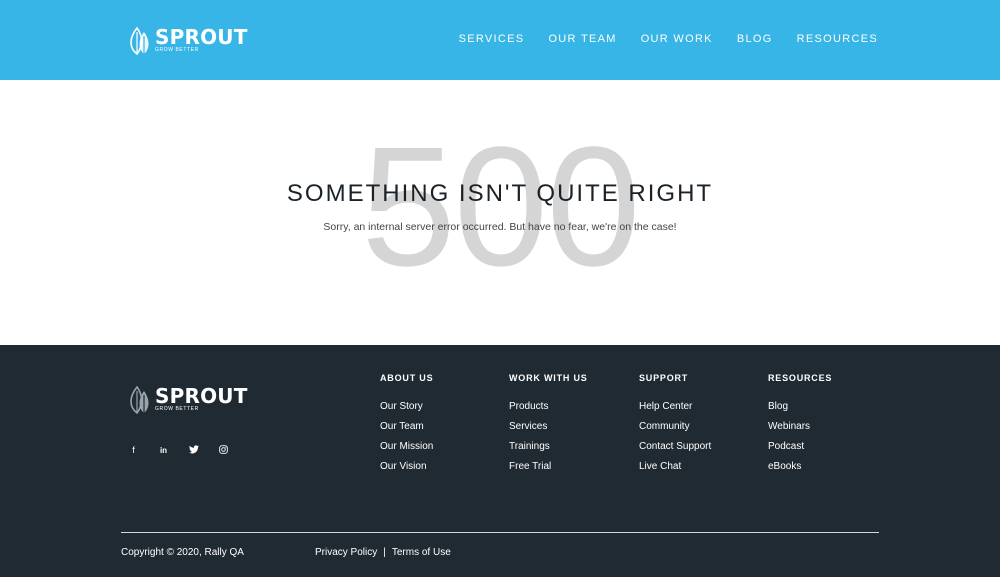 The image size is (1000, 577). What do you see at coordinates (421, 552) in the screenshot?
I see `terms-of-use-link: Terms of Use` at bounding box center [421, 552].